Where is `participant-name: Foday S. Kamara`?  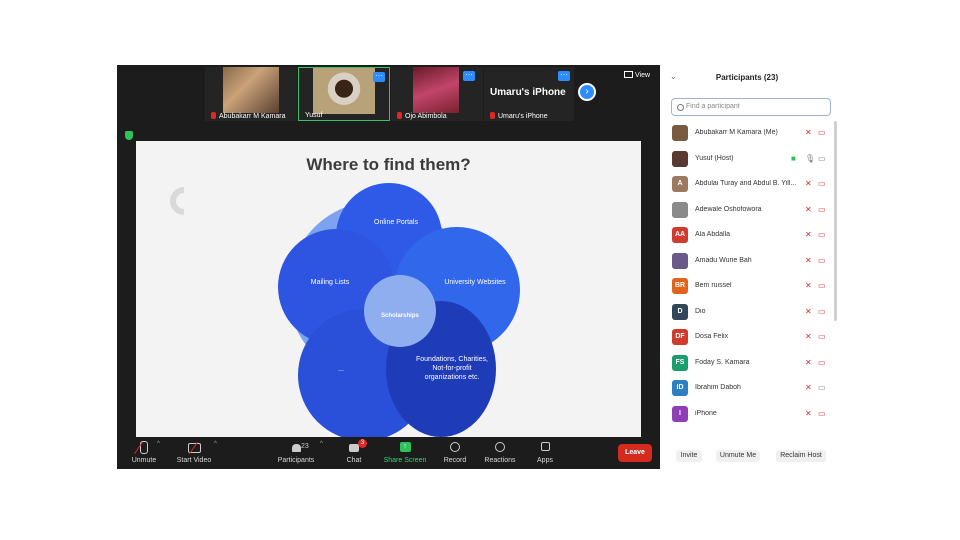 participant-name: Foday S. Kamara is located at coordinates (722, 362).